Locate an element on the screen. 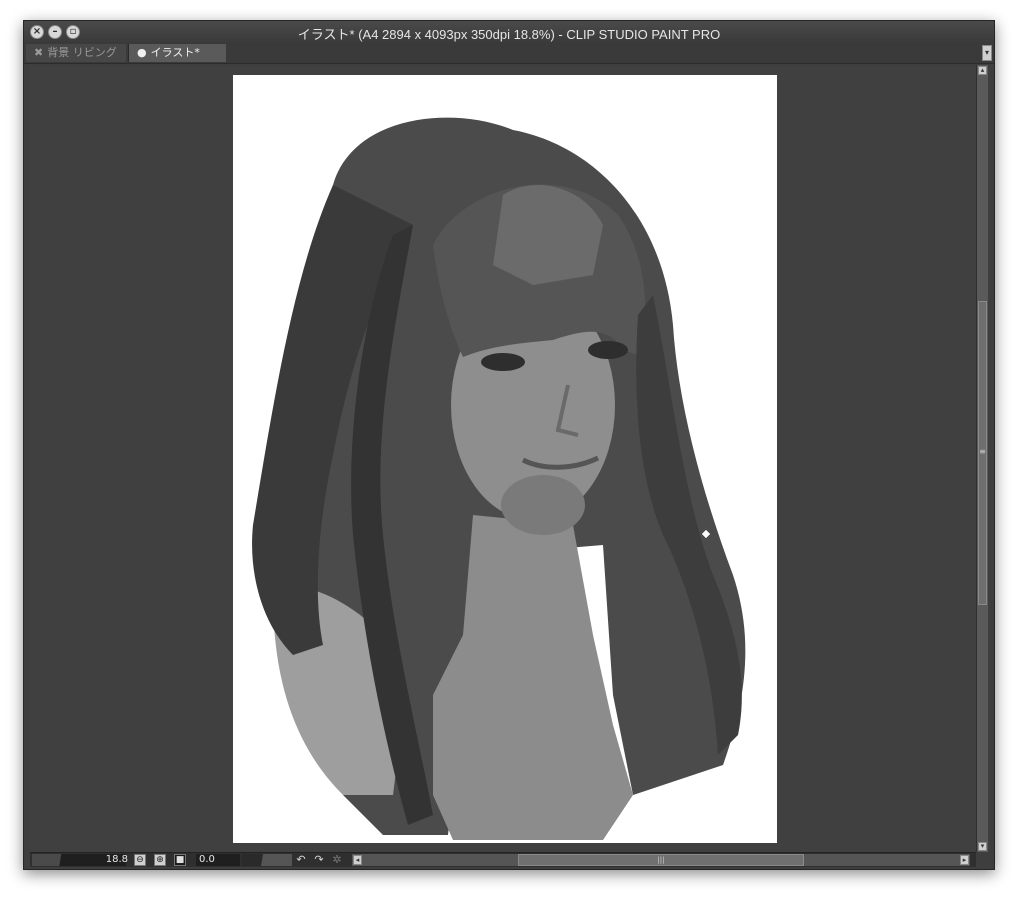  vertical-scrollbar: ▴ ≡ ▾ is located at coordinates (982, 458).